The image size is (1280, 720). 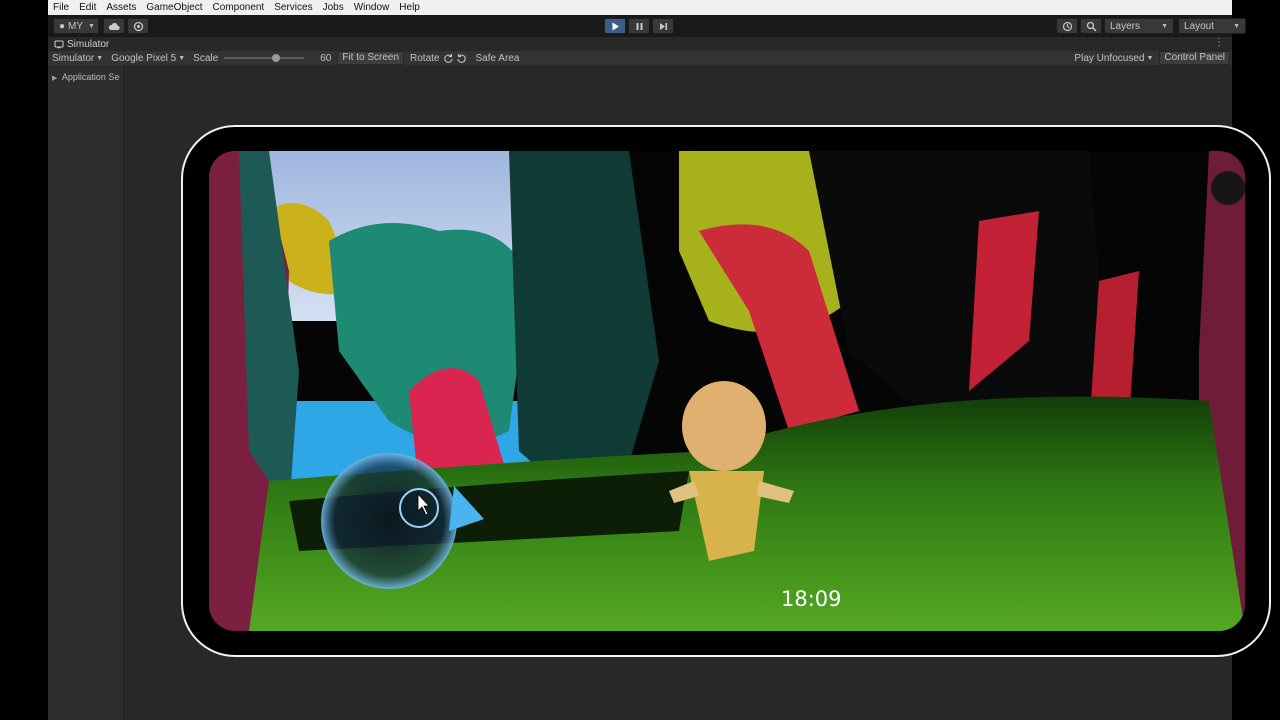 What do you see at coordinates (88, 44) in the screenshot?
I see `tab-title-label: Simulator` at bounding box center [88, 44].